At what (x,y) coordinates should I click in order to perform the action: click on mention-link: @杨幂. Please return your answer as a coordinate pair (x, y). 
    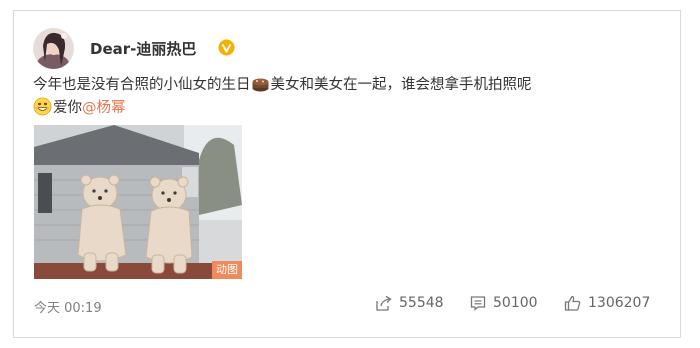
    Looking at the image, I should click on (104, 108).